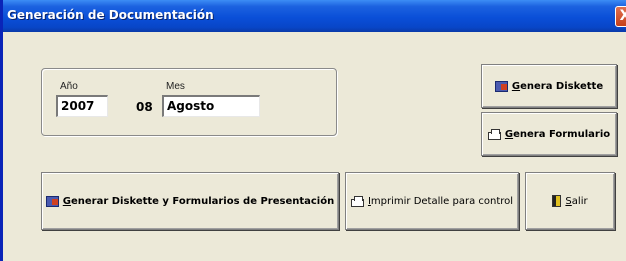  Describe the element at coordinates (82, 106) in the screenshot. I see `year-field: 2007` at that location.